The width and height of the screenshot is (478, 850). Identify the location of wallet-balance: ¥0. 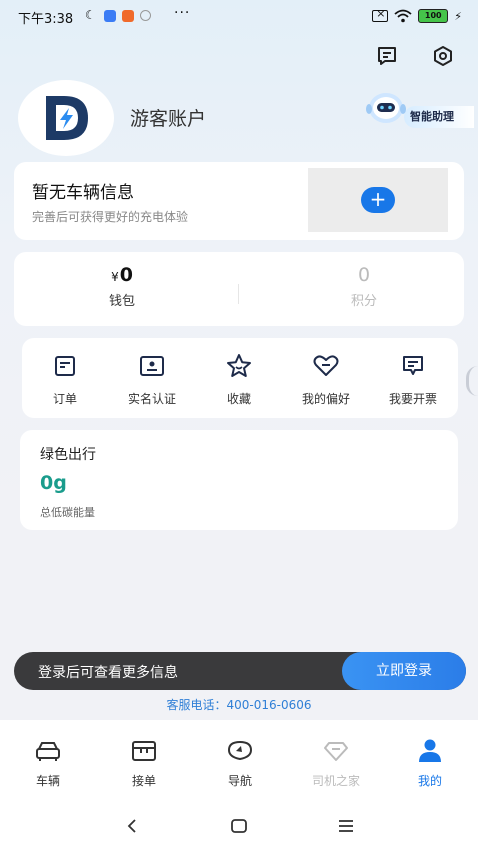
(122, 275).